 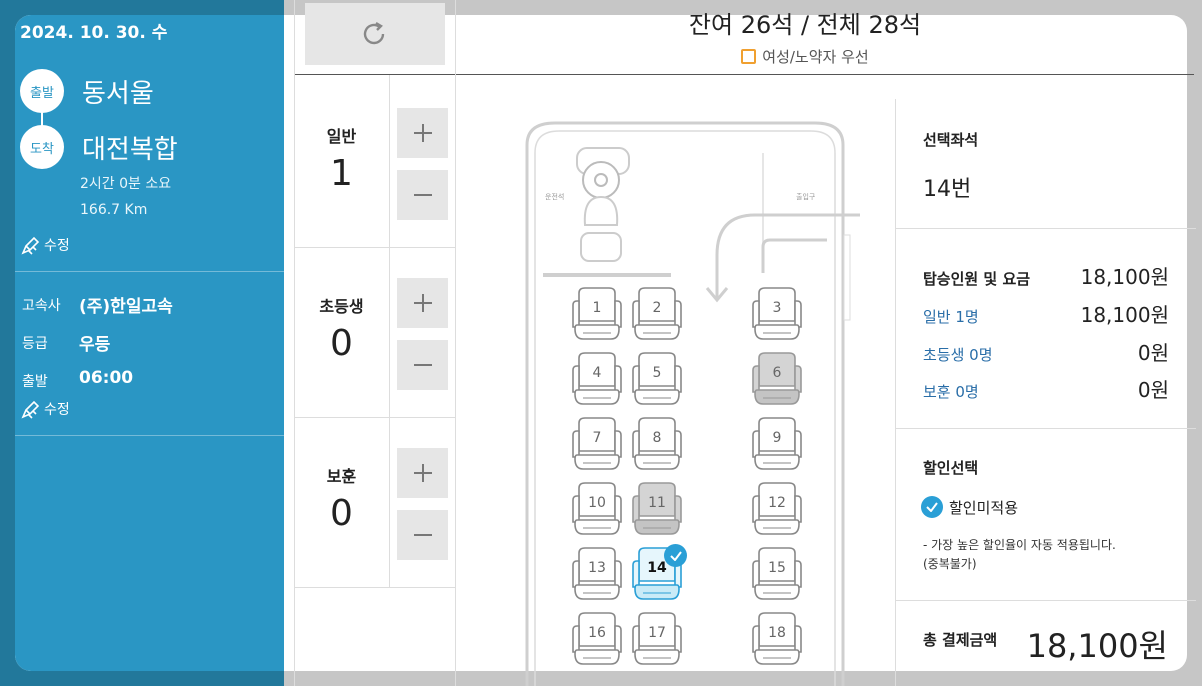 I want to click on arrive-city: 대전복합, so click(x=130, y=150).